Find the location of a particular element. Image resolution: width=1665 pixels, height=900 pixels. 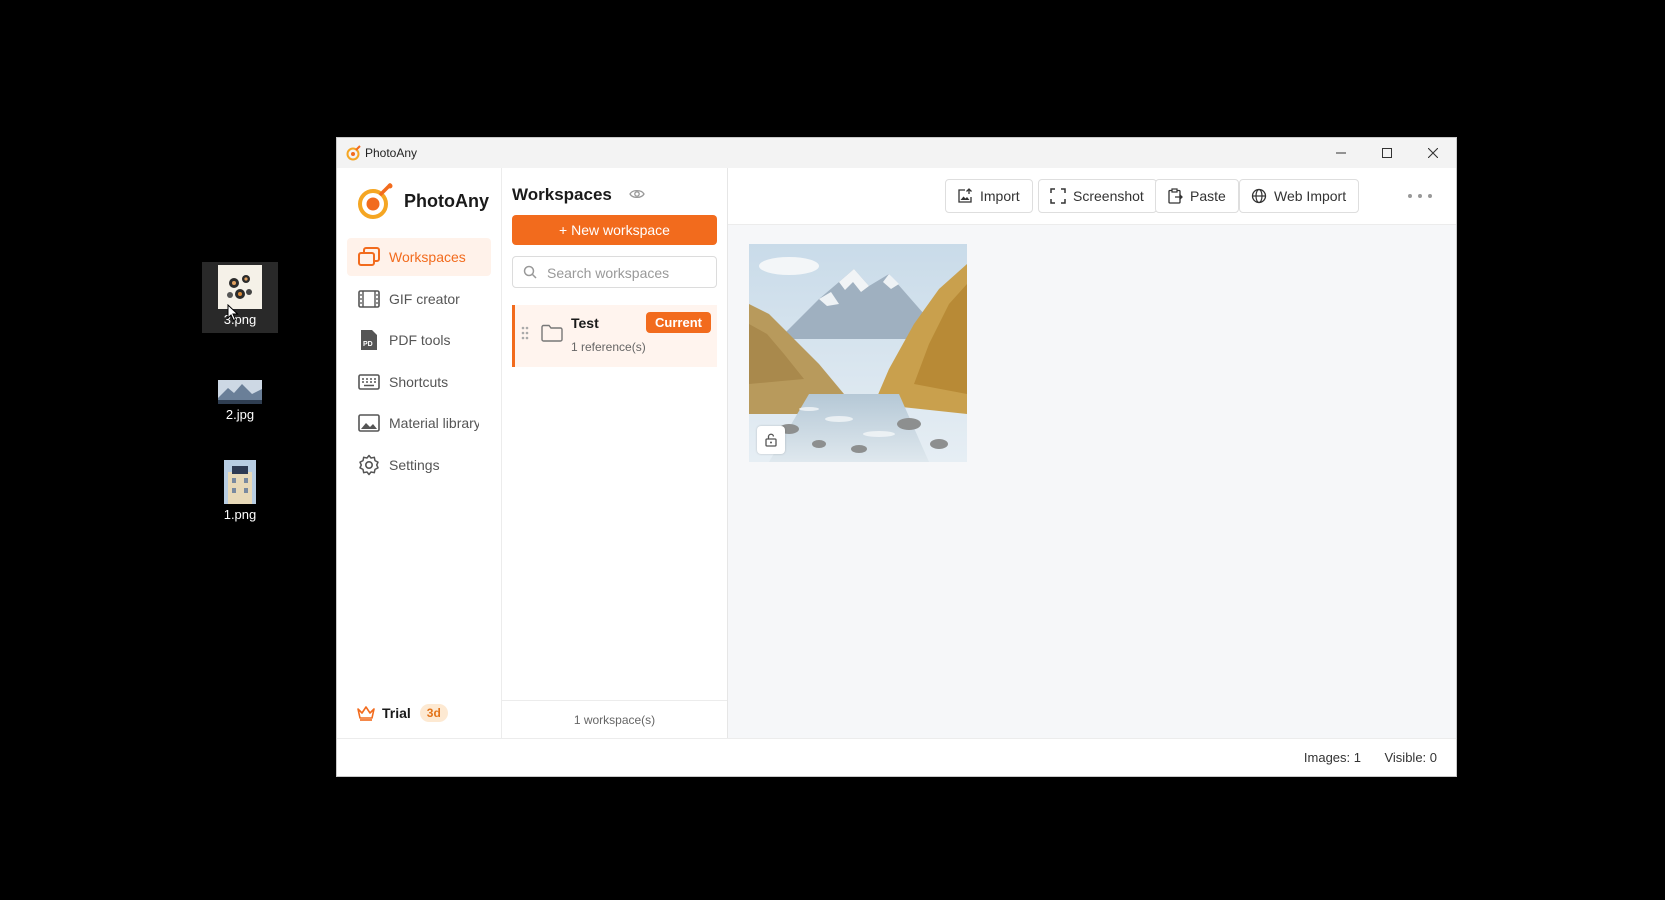

sidebar-item-shortcuts: Shortcuts is located at coordinates (419, 382).